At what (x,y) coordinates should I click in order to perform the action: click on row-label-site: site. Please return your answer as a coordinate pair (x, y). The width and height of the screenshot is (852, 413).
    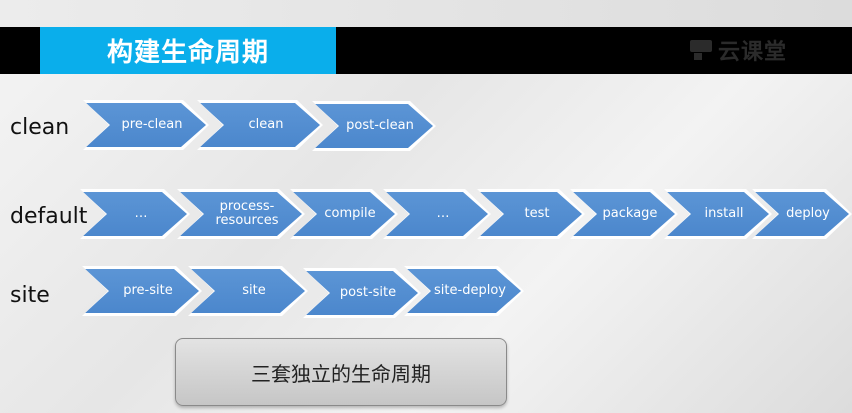
    Looking at the image, I should click on (30, 295).